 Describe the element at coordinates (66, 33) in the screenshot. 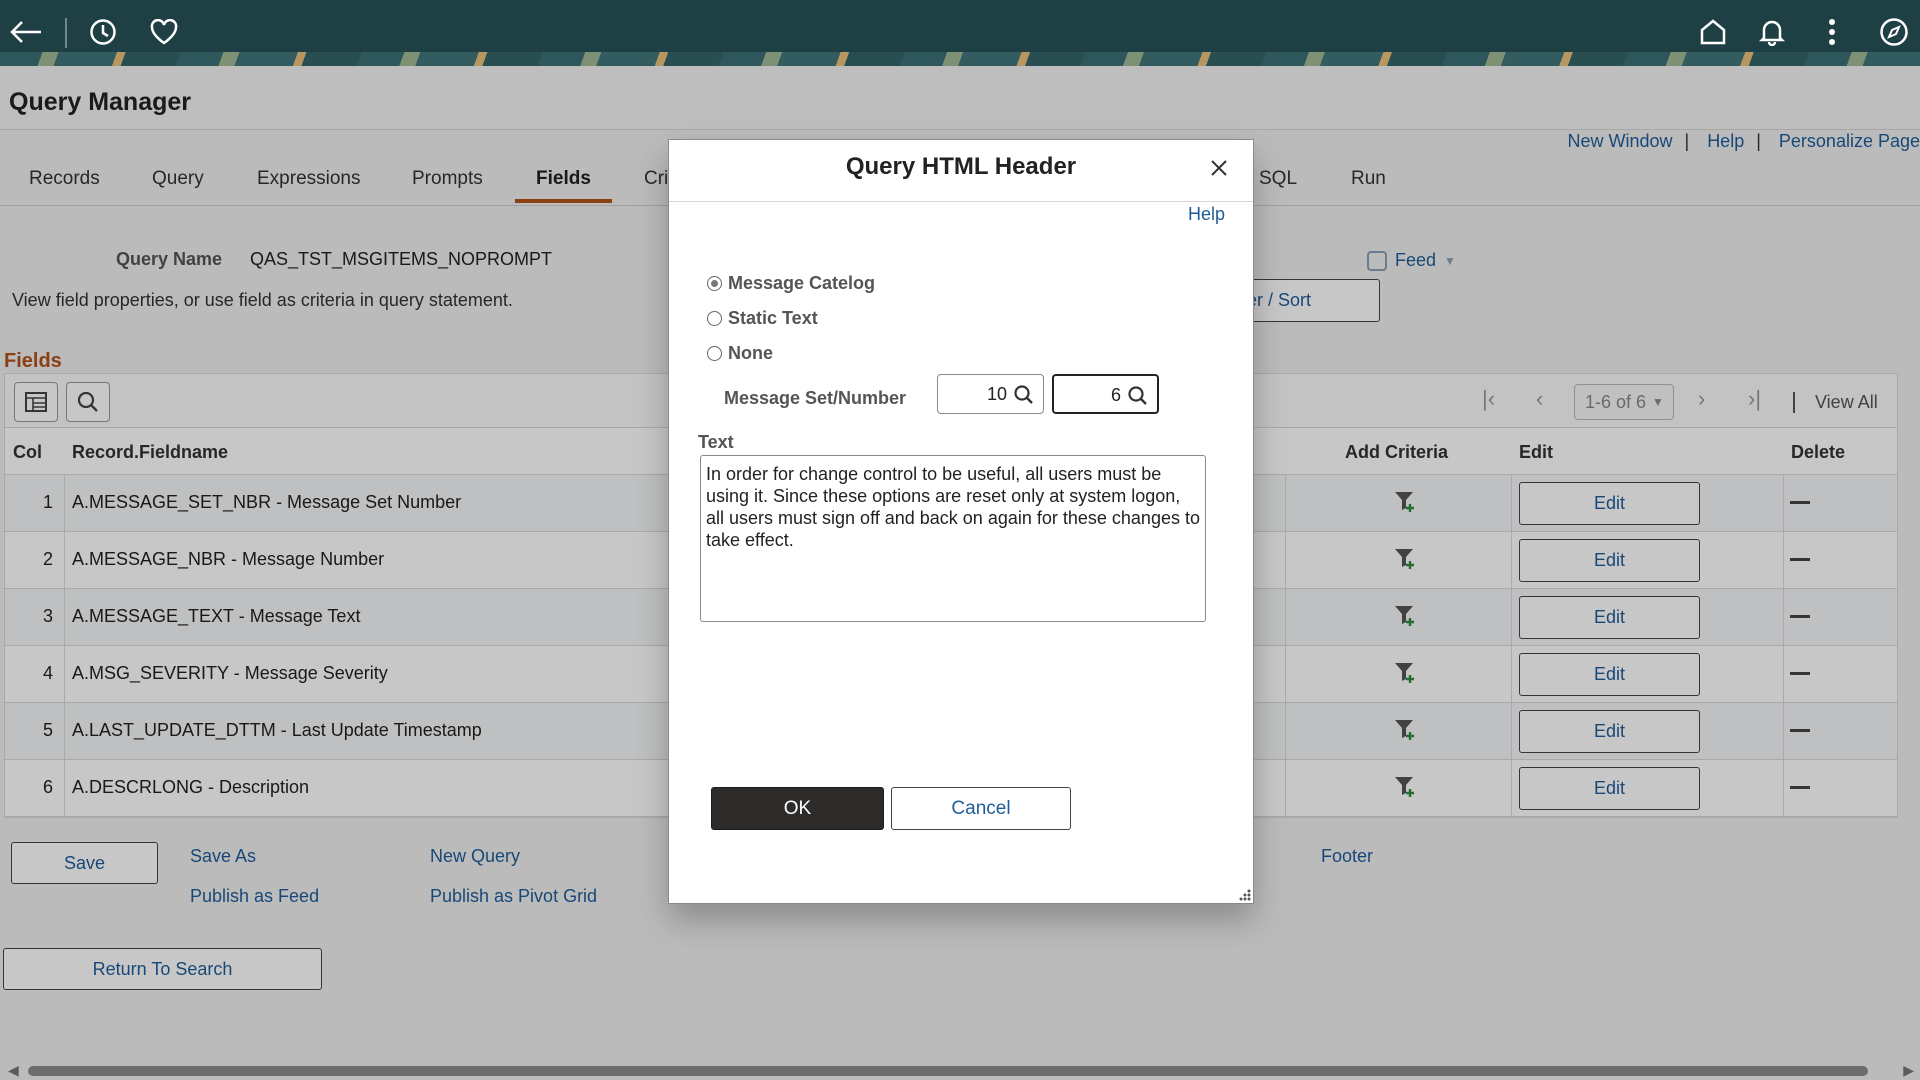

I see `nav-separator` at that location.